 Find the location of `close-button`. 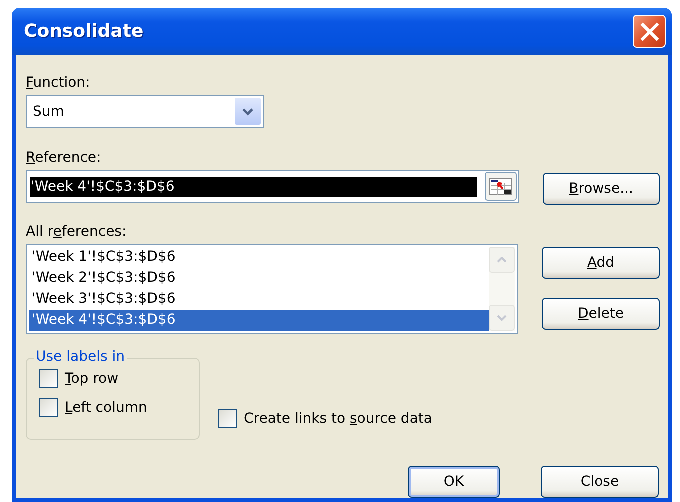

close-button is located at coordinates (649, 31).